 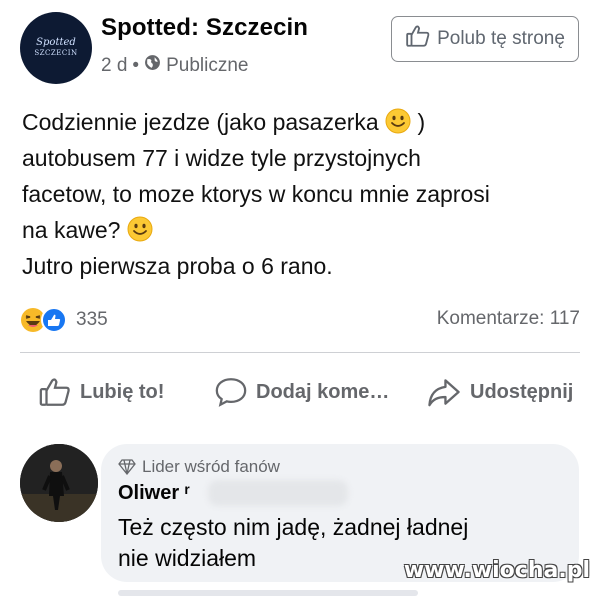 What do you see at coordinates (200, 122) in the screenshot?
I see `post-line-1: Codziennie jezdze (jako pasazerka` at bounding box center [200, 122].